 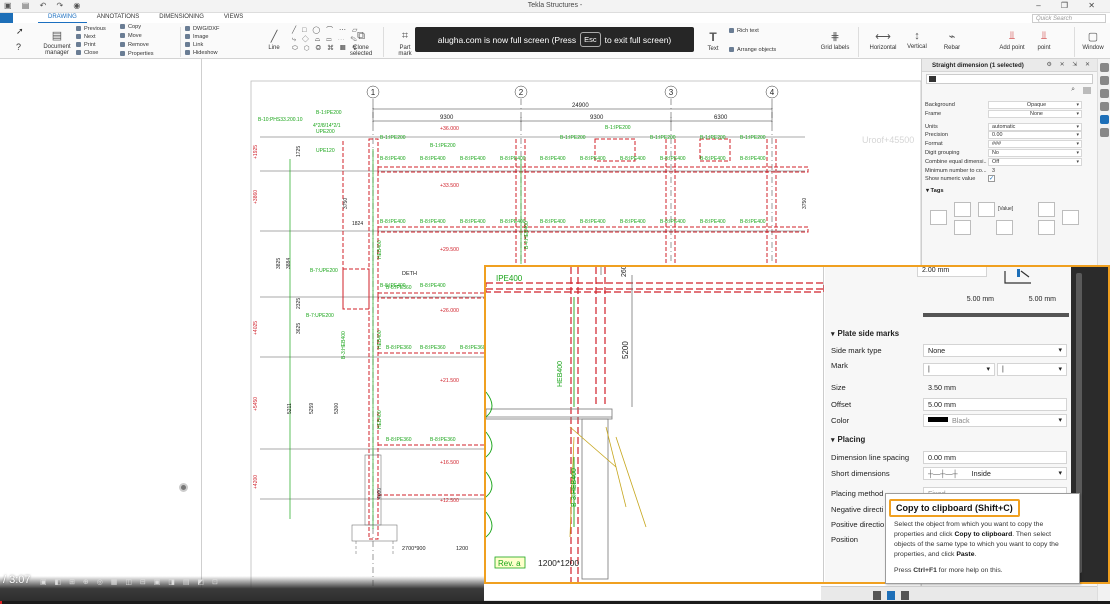 I want to click on list-icon, so click(x=1104, y=132).